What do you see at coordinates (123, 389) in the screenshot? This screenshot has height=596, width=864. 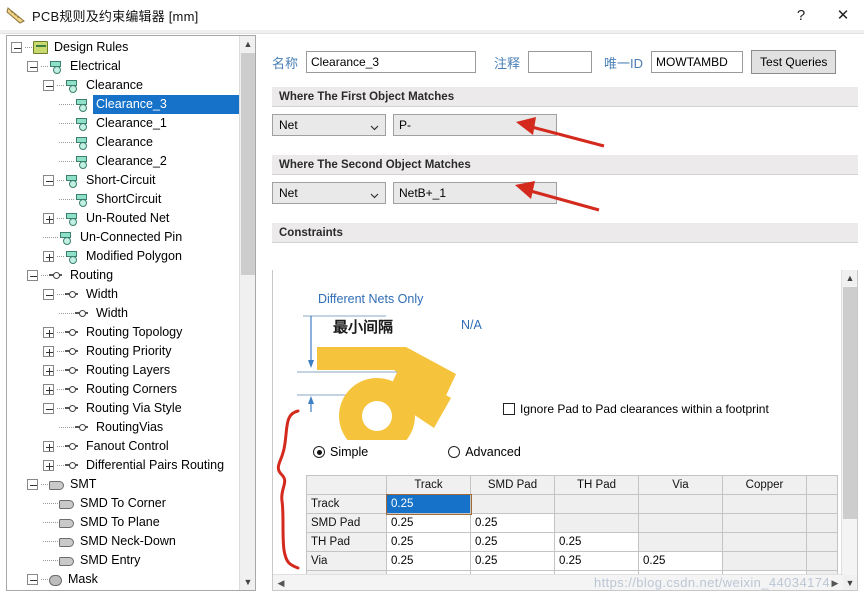 I see `tree-item-routing-corners: Routing Corners` at bounding box center [123, 389].